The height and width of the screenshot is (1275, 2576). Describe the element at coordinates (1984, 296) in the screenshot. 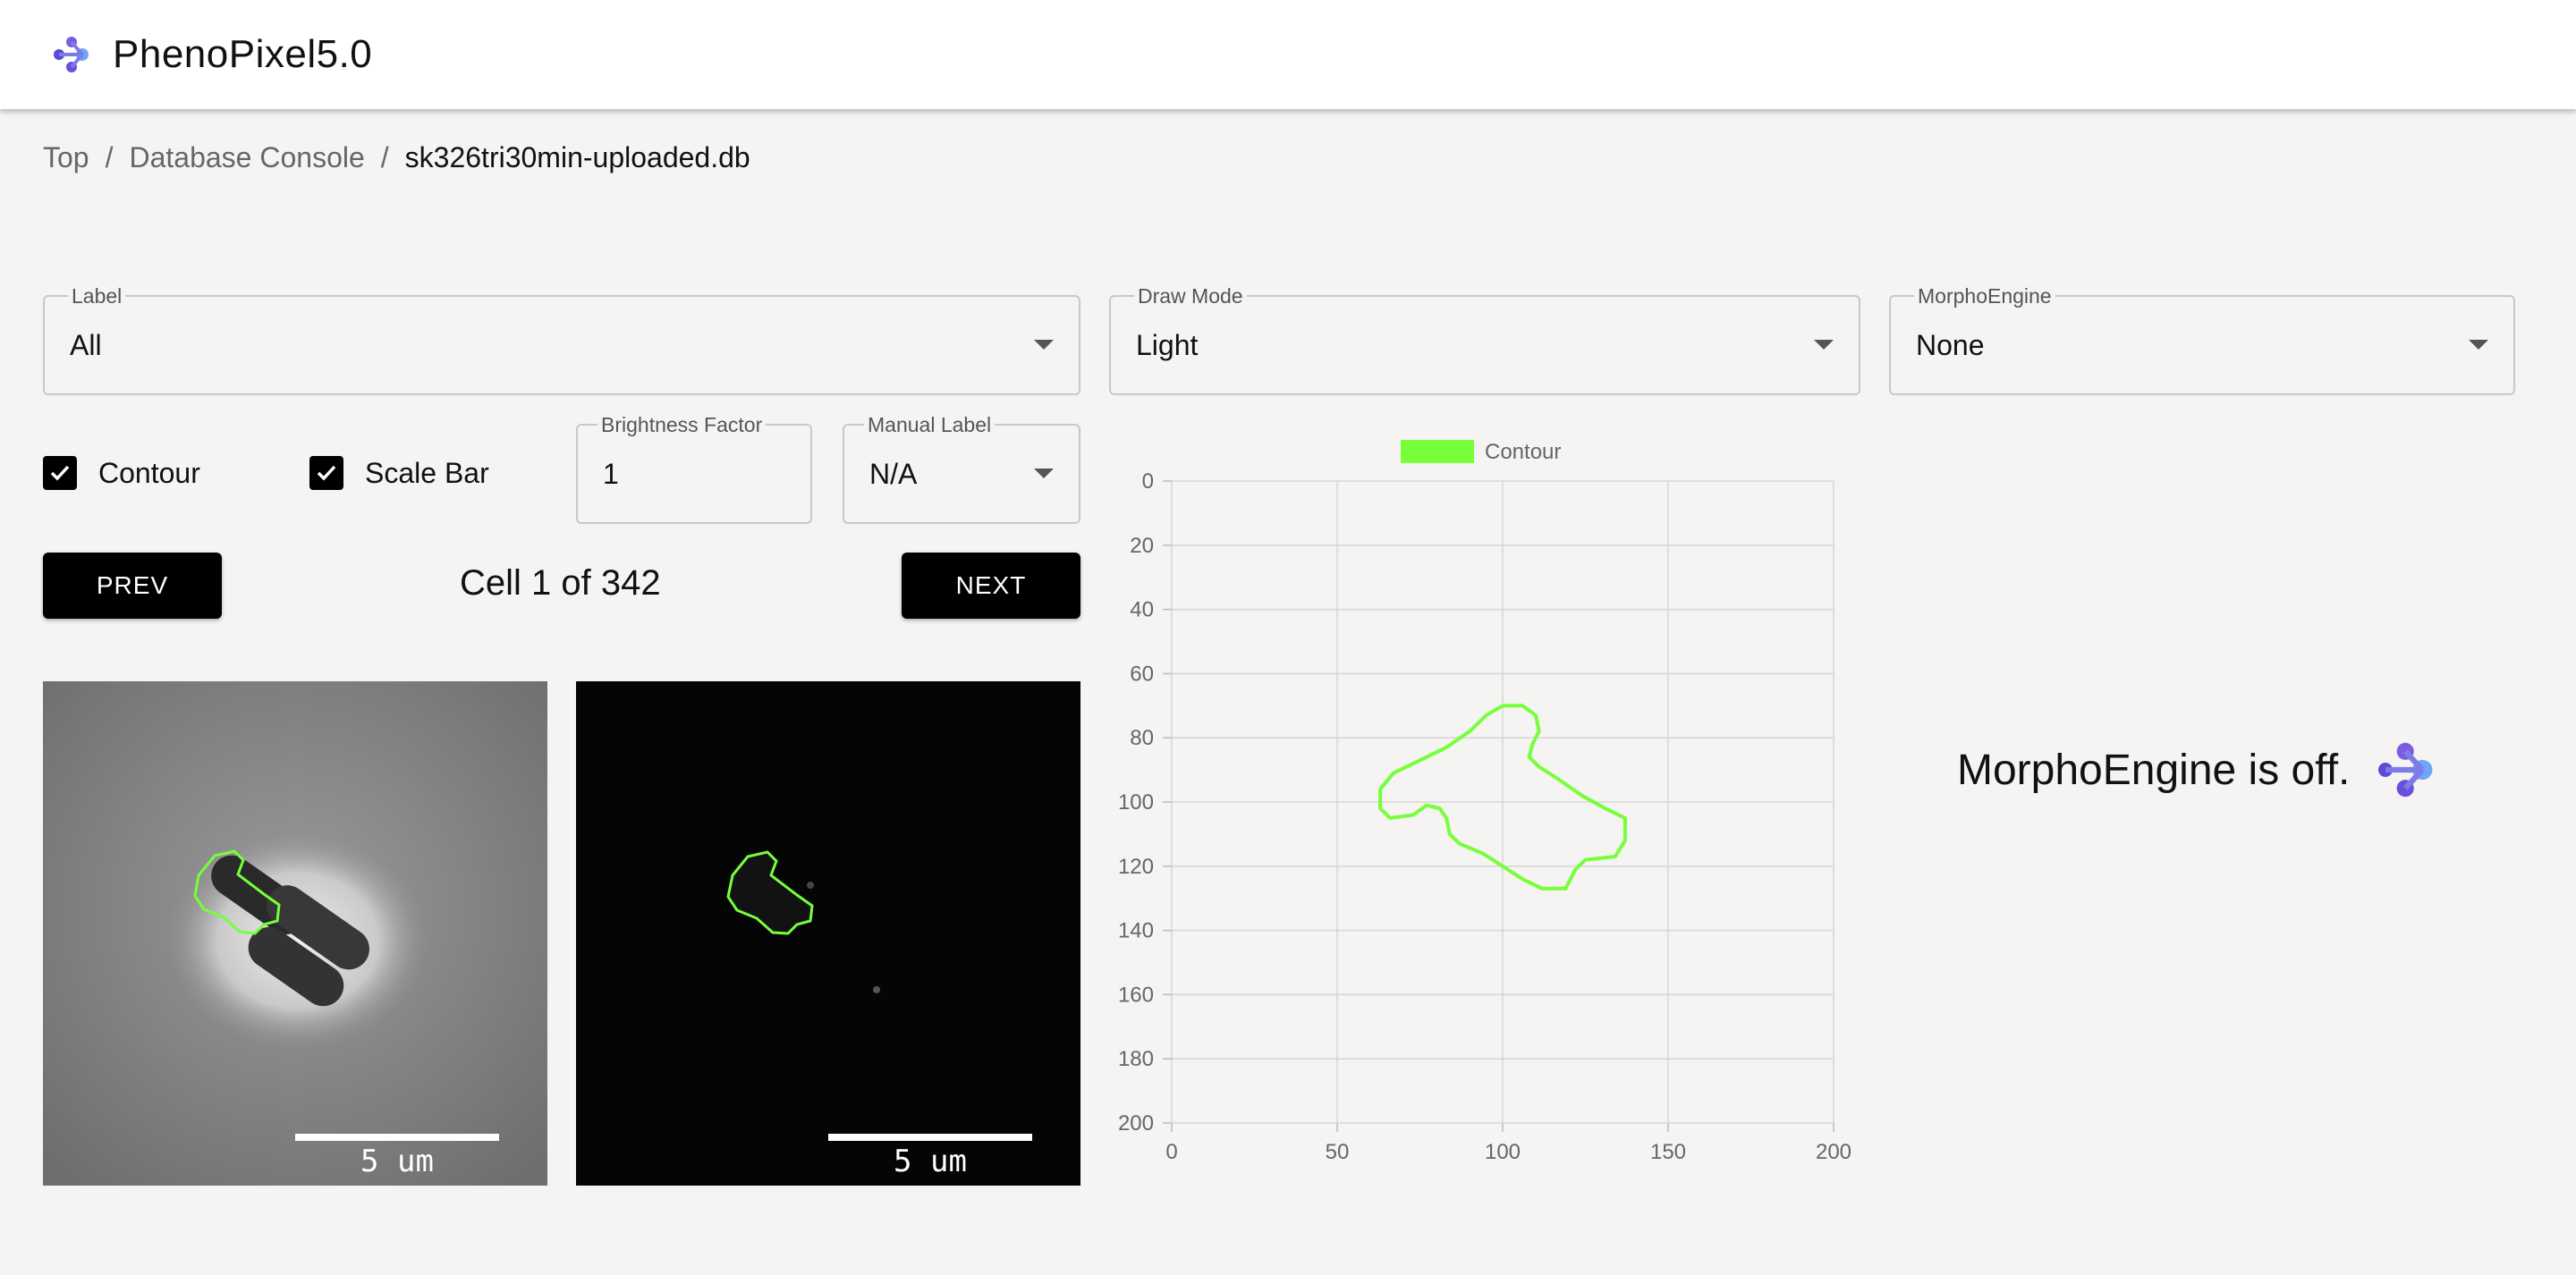

I see `morphoengine-legend: MorphoEngine` at that location.